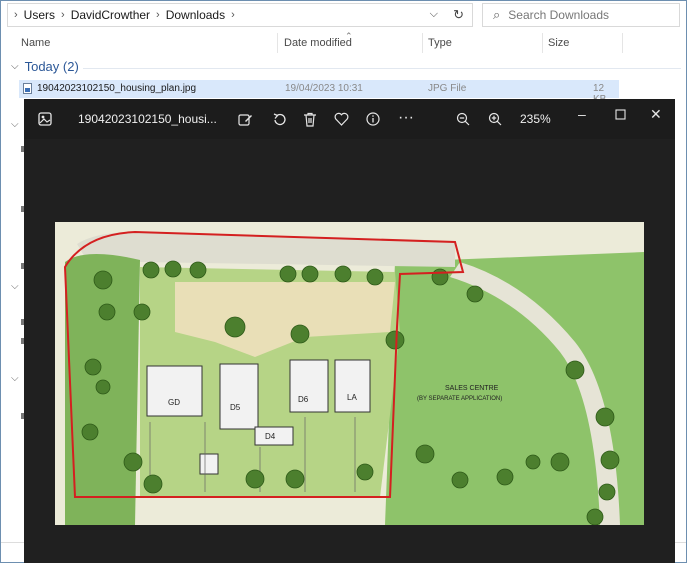 The width and height of the screenshot is (689, 565). I want to click on column-name: Name, so click(35, 43).